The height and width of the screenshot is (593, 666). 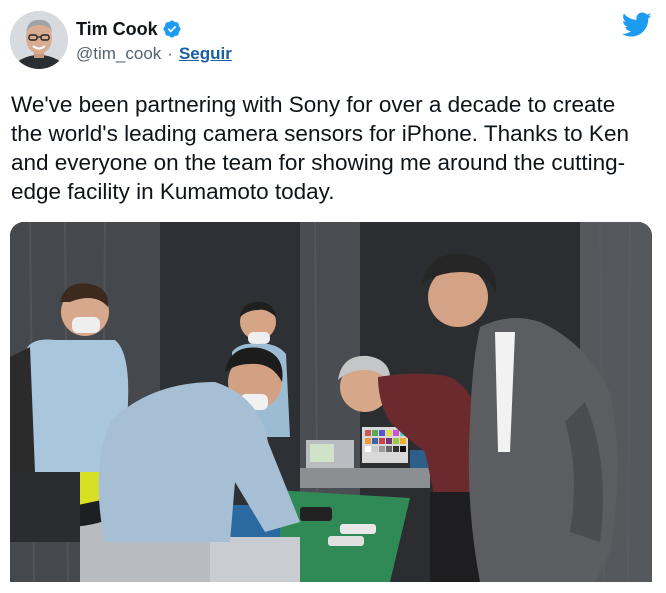 What do you see at coordinates (172, 29) in the screenshot?
I see `verified-badge-icon` at bounding box center [172, 29].